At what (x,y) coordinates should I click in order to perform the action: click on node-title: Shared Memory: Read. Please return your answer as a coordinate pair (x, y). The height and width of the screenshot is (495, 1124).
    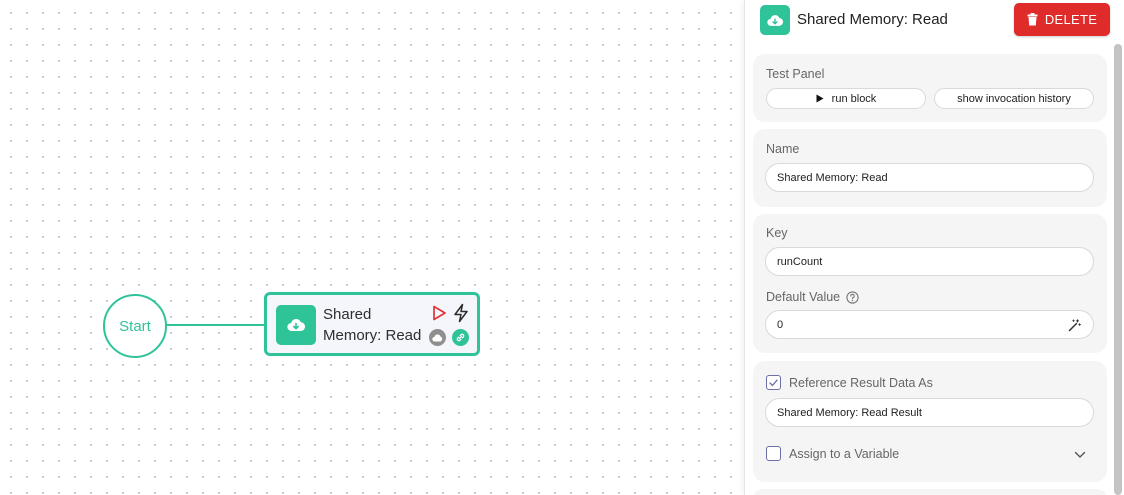
    Looking at the image, I should click on (372, 325).